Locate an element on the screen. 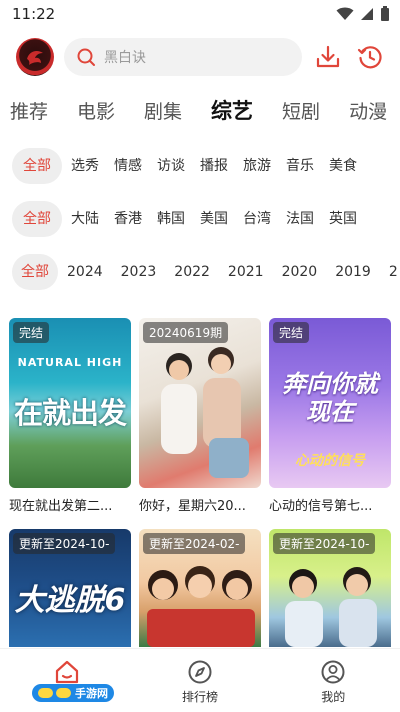 This screenshot has height=712, width=400. filter-region-option: 美国 is located at coordinates (214, 219).